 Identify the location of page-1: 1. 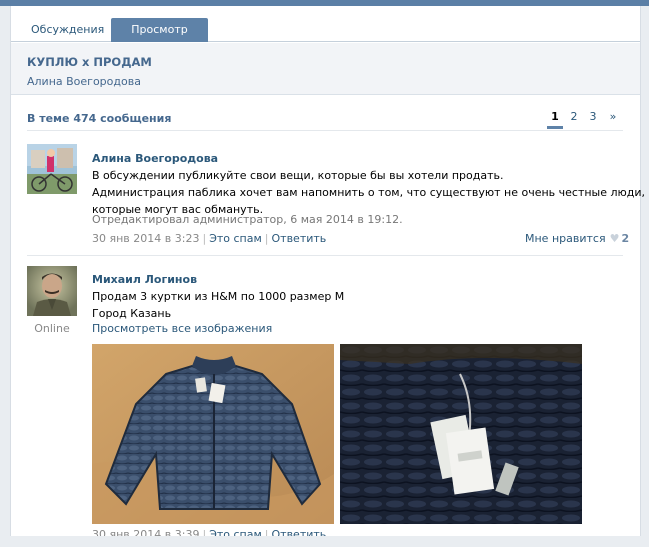
(555, 119).